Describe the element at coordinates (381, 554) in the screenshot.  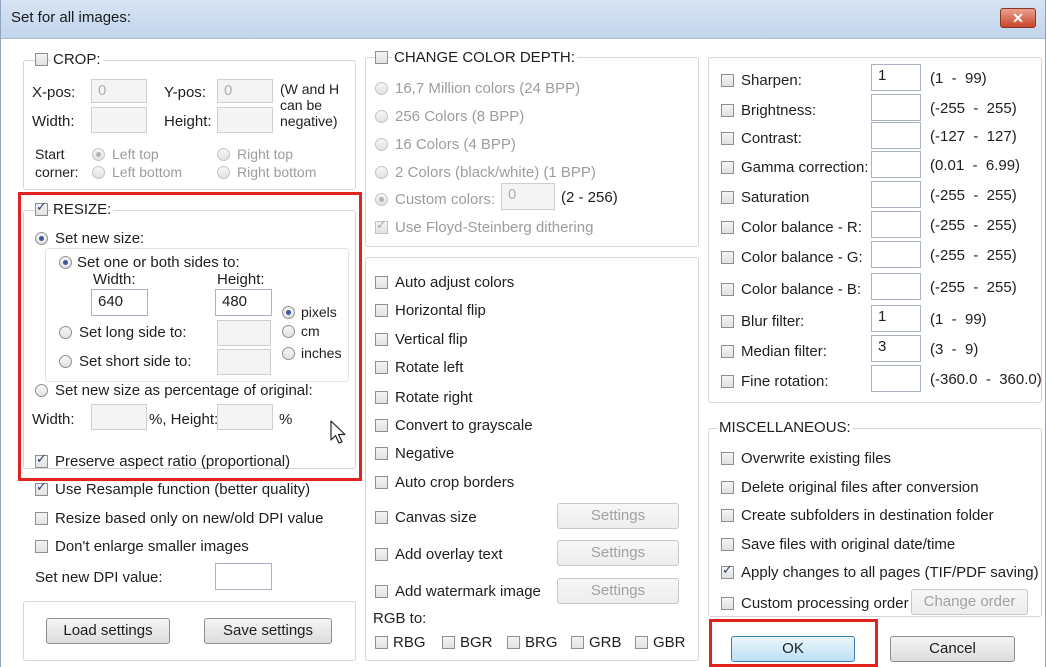
I see `overlay-text-checkbox` at that location.